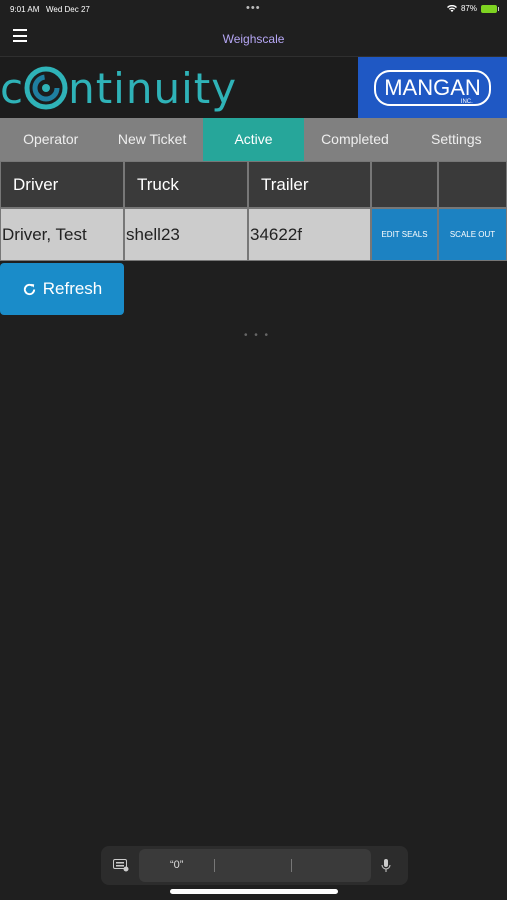 The width and height of the screenshot is (507, 900). Describe the element at coordinates (121, 865) in the screenshot. I see `keyboard-icon` at that location.